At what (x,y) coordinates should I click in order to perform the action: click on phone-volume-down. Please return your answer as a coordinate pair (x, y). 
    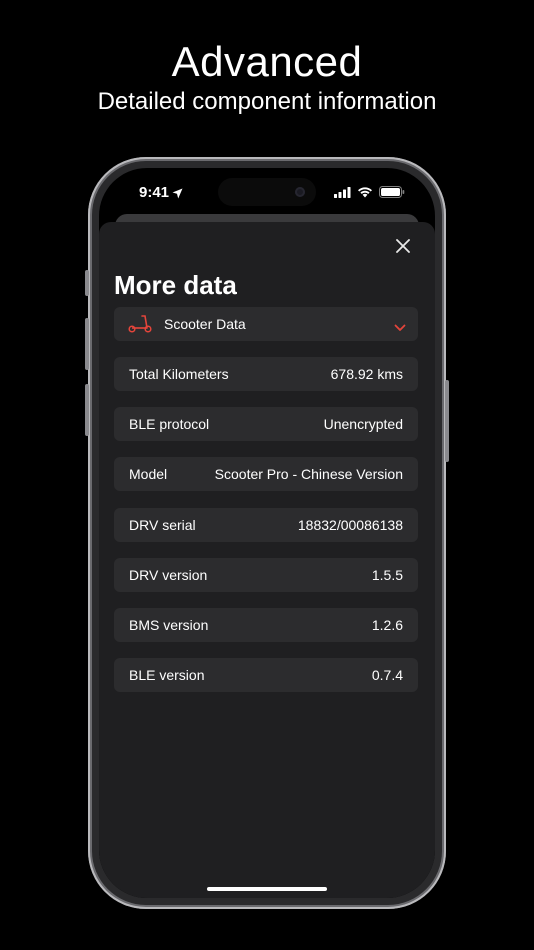
    Looking at the image, I should click on (87, 410).